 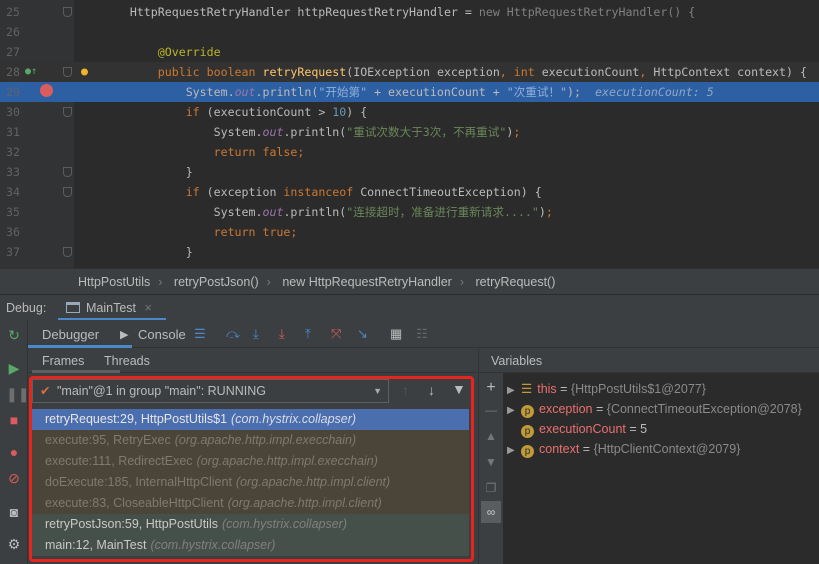 I want to click on mute-breakpoints-icon: ⊘, so click(x=14, y=478).